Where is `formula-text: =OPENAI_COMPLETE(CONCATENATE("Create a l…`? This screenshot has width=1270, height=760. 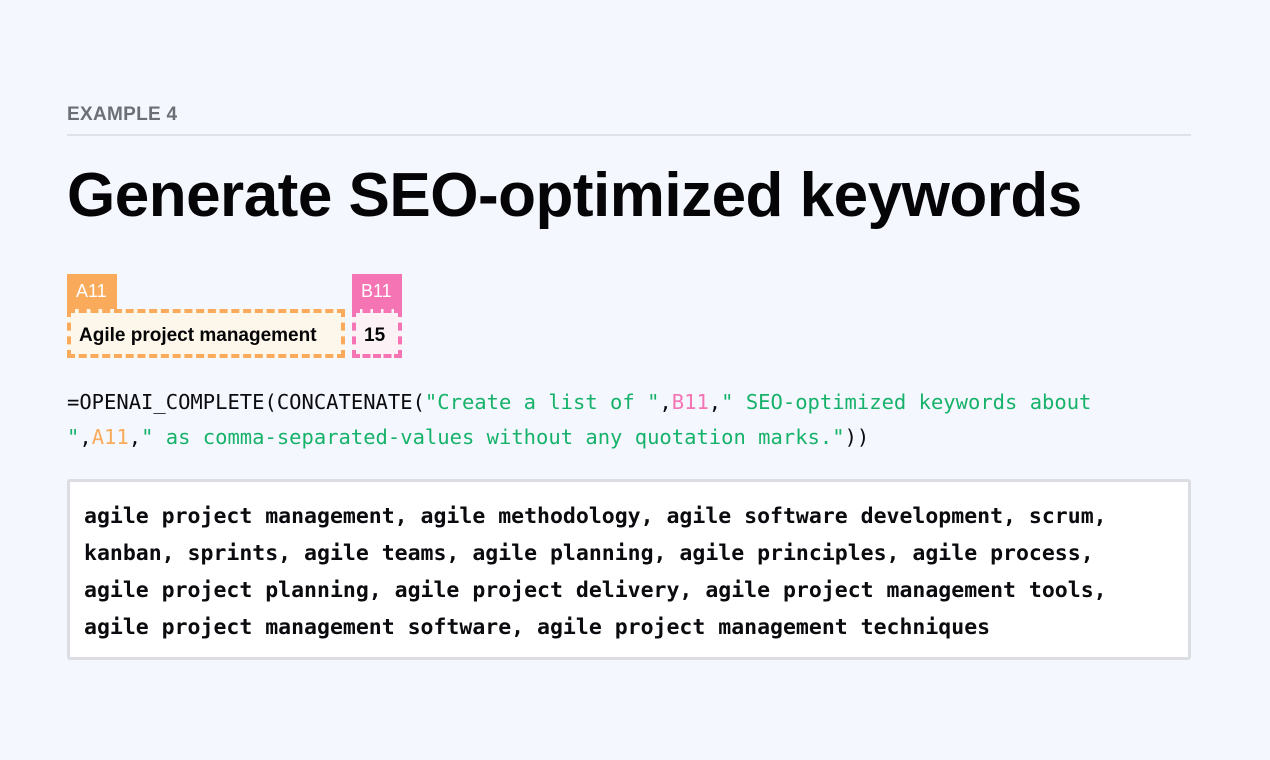 formula-text: =OPENAI_COMPLETE(CONCATENATE("Create a l… is located at coordinates (629, 420).